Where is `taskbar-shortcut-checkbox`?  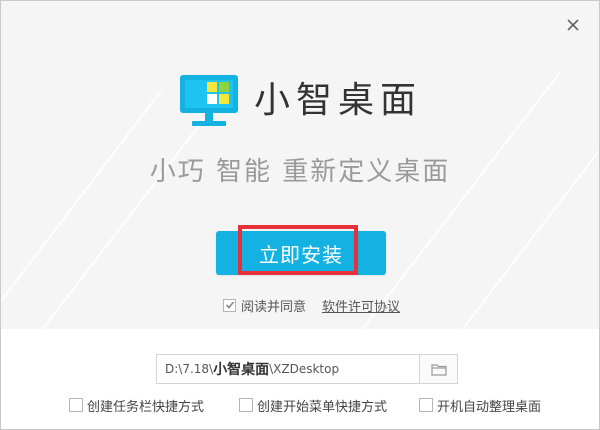 taskbar-shortcut-checkbox is located at coordinates (76, 405).